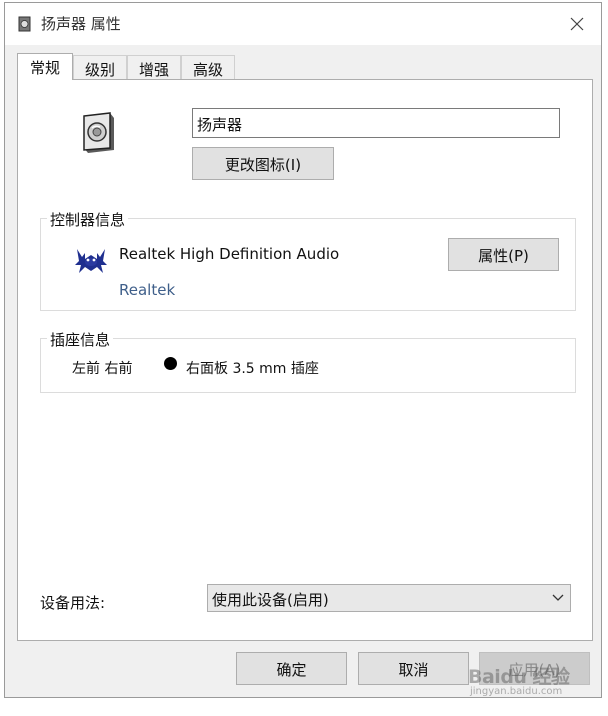 This screenshot has width=608, height=716. I want to click on baidu-watermark: Baidu 经验 jingyan.baidu.com, so click(532, 676).